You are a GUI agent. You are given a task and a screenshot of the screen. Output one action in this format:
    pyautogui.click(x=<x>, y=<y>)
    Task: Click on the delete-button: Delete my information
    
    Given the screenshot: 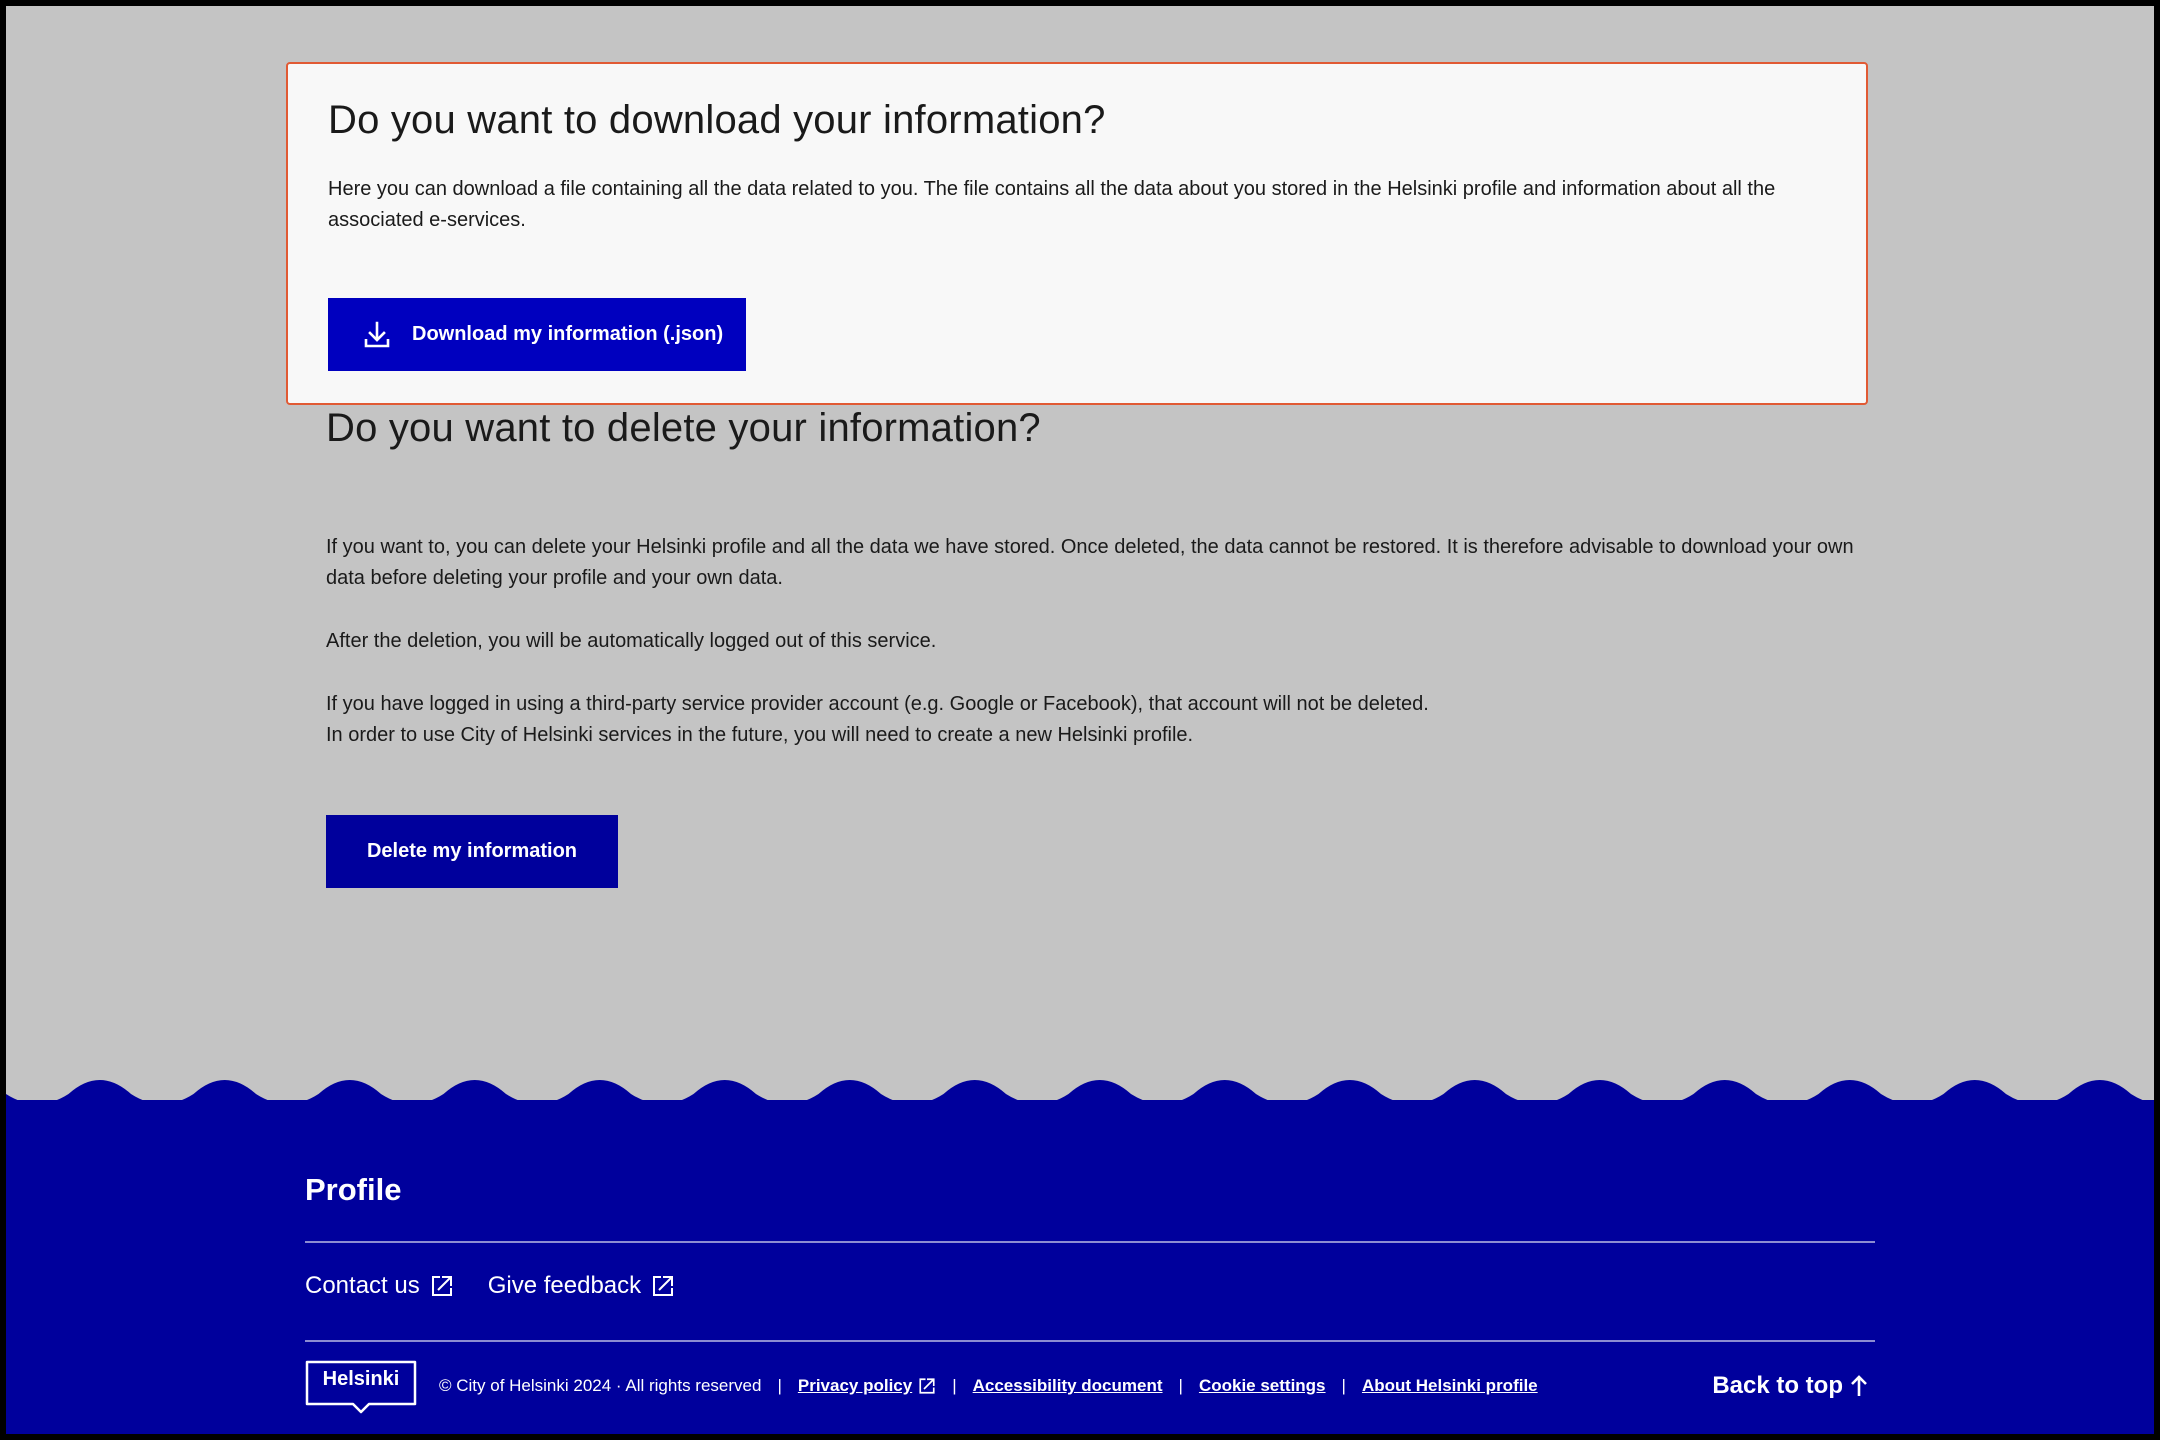 What is the action you would take?
    pyautogui.click(x=472, y=851)
    